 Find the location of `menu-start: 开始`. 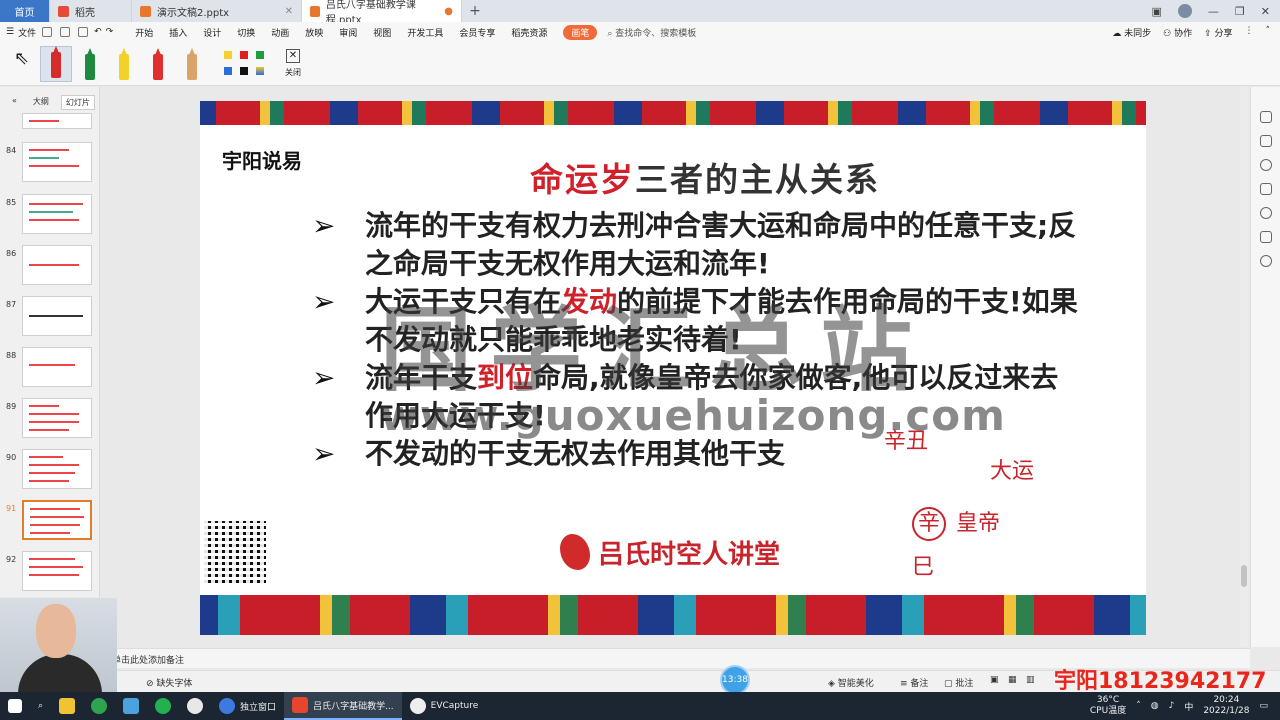

menu-start: 开始 is located at coordinates (144, 32).